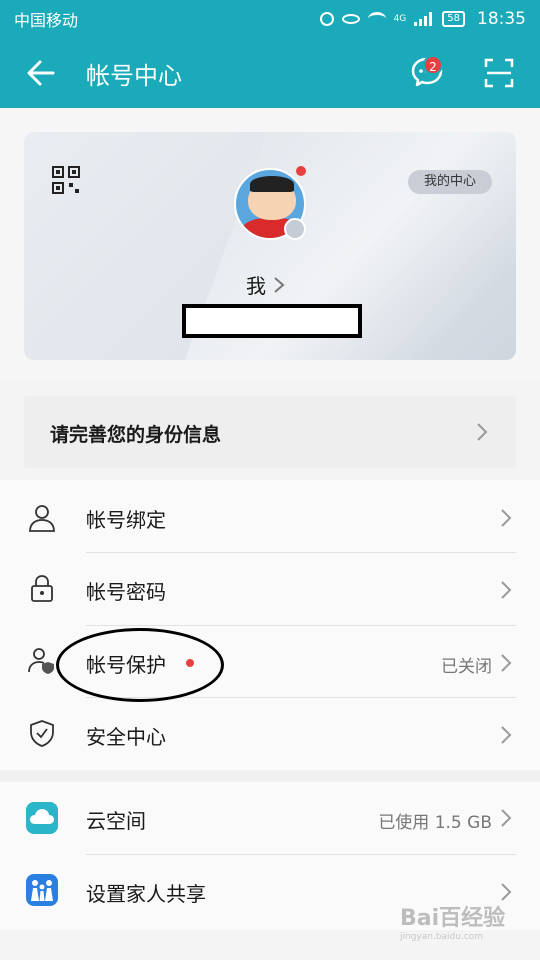 This screenshot has height=960, width=540. What do you see at coordinates (126, 737) in the screenshot?
I see `item-label: 安全中心` at bounding box center [126, 737].